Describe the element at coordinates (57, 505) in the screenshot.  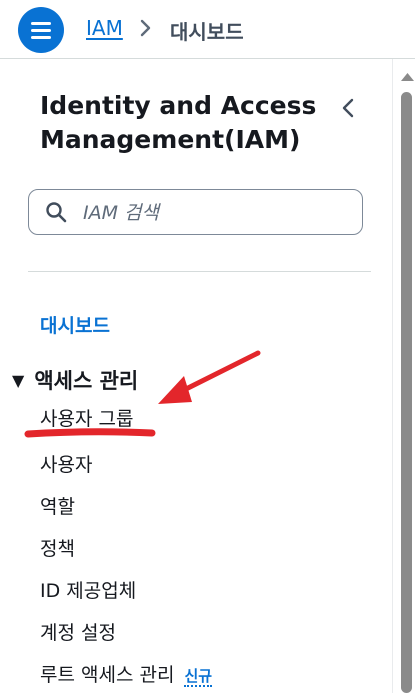
I see `sidebar-item-roles: 역할` at that location.